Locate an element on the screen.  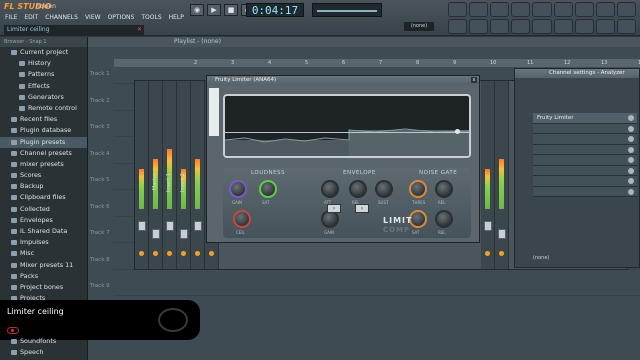
track-label: Track 5 is located at coordinates (100, 180).